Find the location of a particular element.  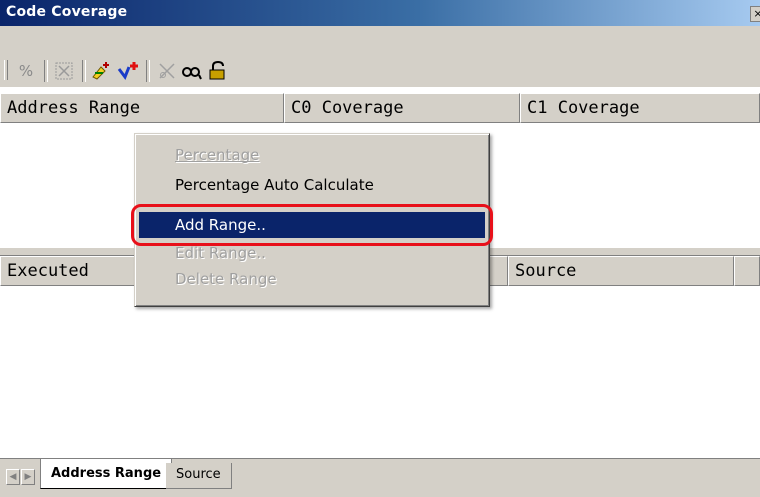

column-header-c1-coverage: C1 Coverage is located at coordinates (640, 108).